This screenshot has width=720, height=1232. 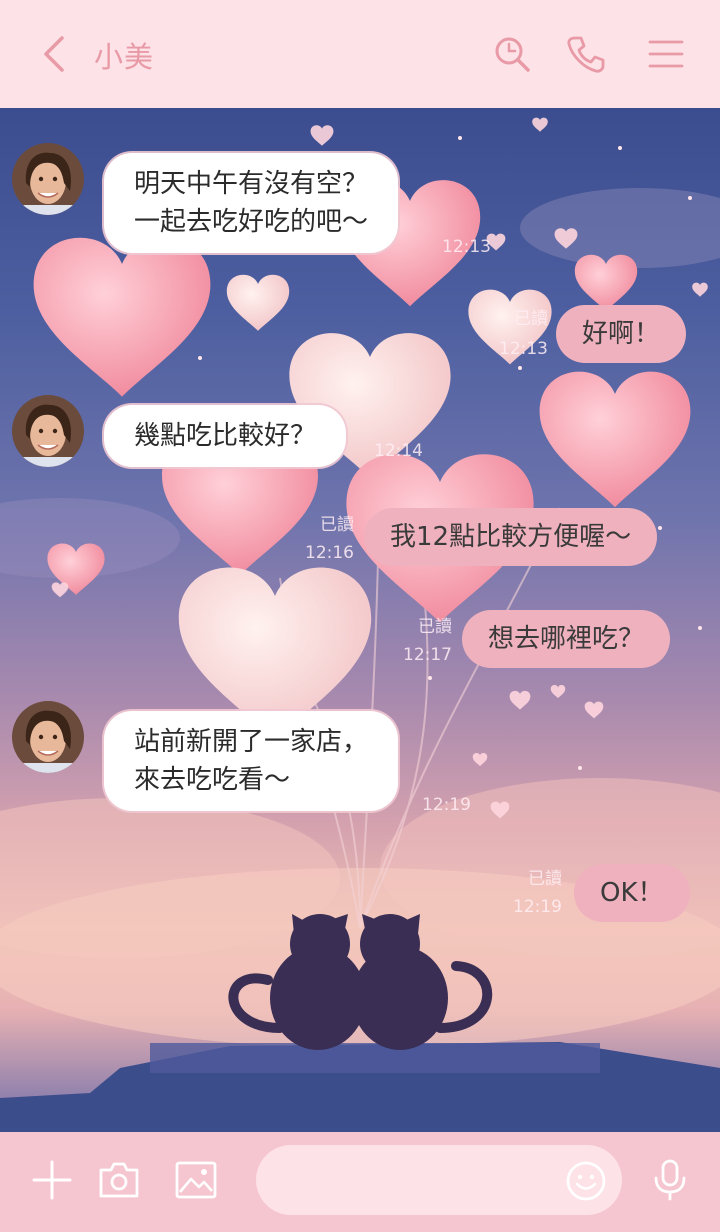 I want to click on microphone-icon, so click(x=670, y=1180).